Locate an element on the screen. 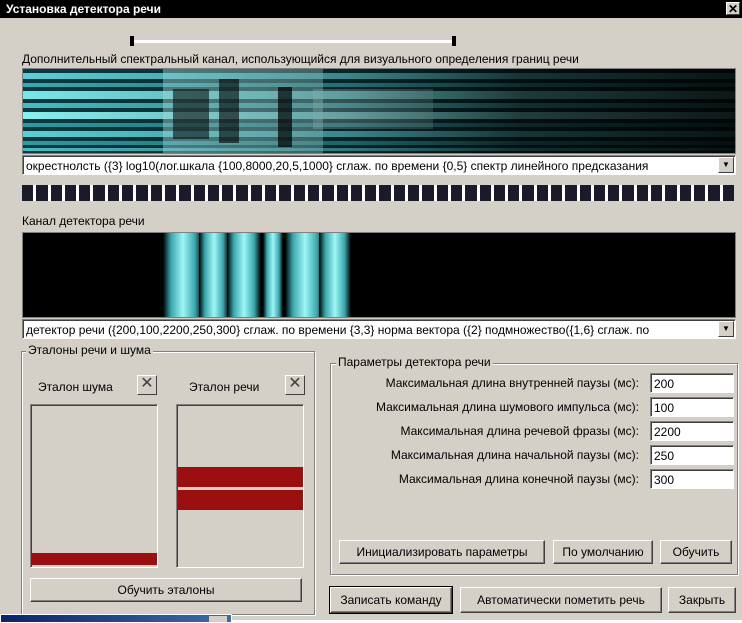 This screenshot has height=623, width=742. etalons-group-title: Эталоны речи и шума is located at coordinates (89, 350).